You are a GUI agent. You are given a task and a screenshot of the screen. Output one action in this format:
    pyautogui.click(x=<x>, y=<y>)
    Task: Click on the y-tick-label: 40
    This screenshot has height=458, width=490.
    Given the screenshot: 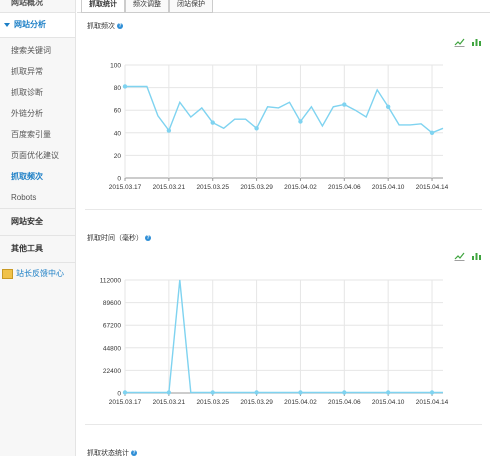 What is the action you would take?
    pyautogui.click(x=118, y=133)
    